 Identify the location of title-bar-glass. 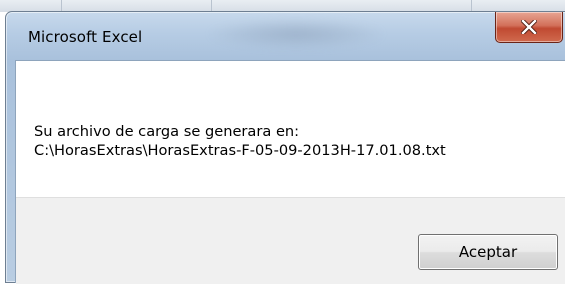
(296, 34).